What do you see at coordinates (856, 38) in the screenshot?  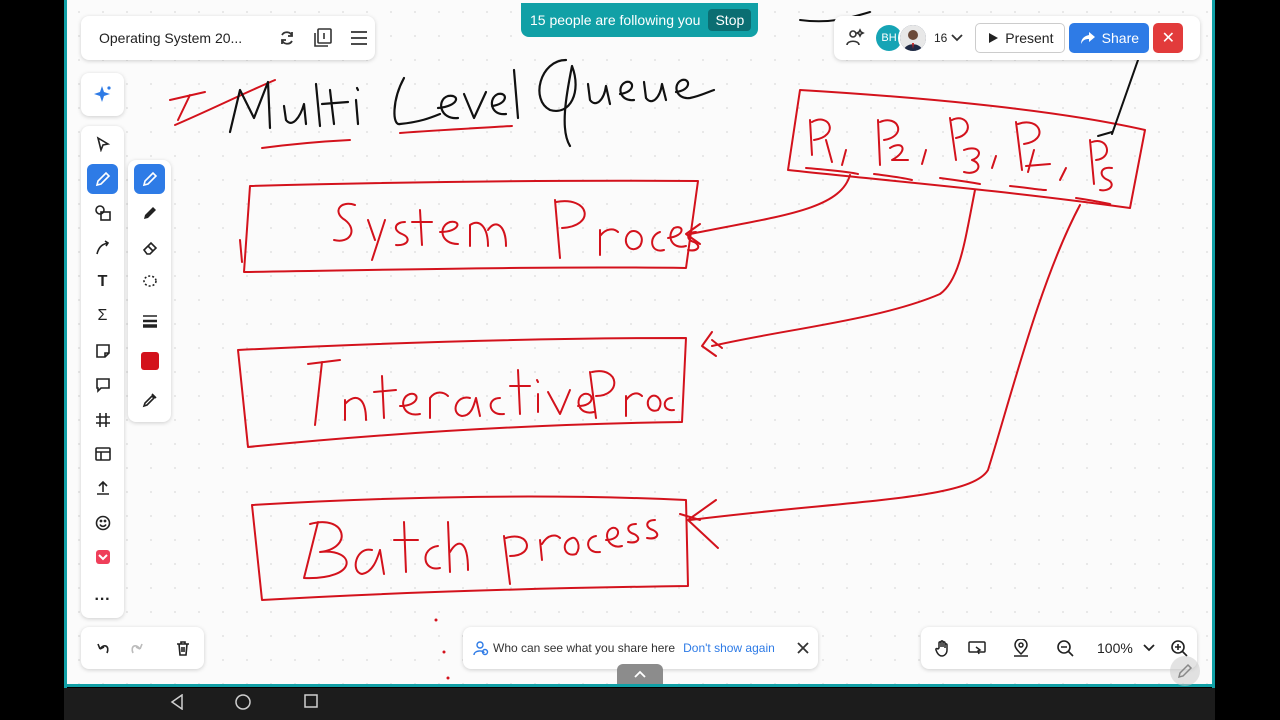 I see `collaborators-icon` at bounding box center [856, 38].